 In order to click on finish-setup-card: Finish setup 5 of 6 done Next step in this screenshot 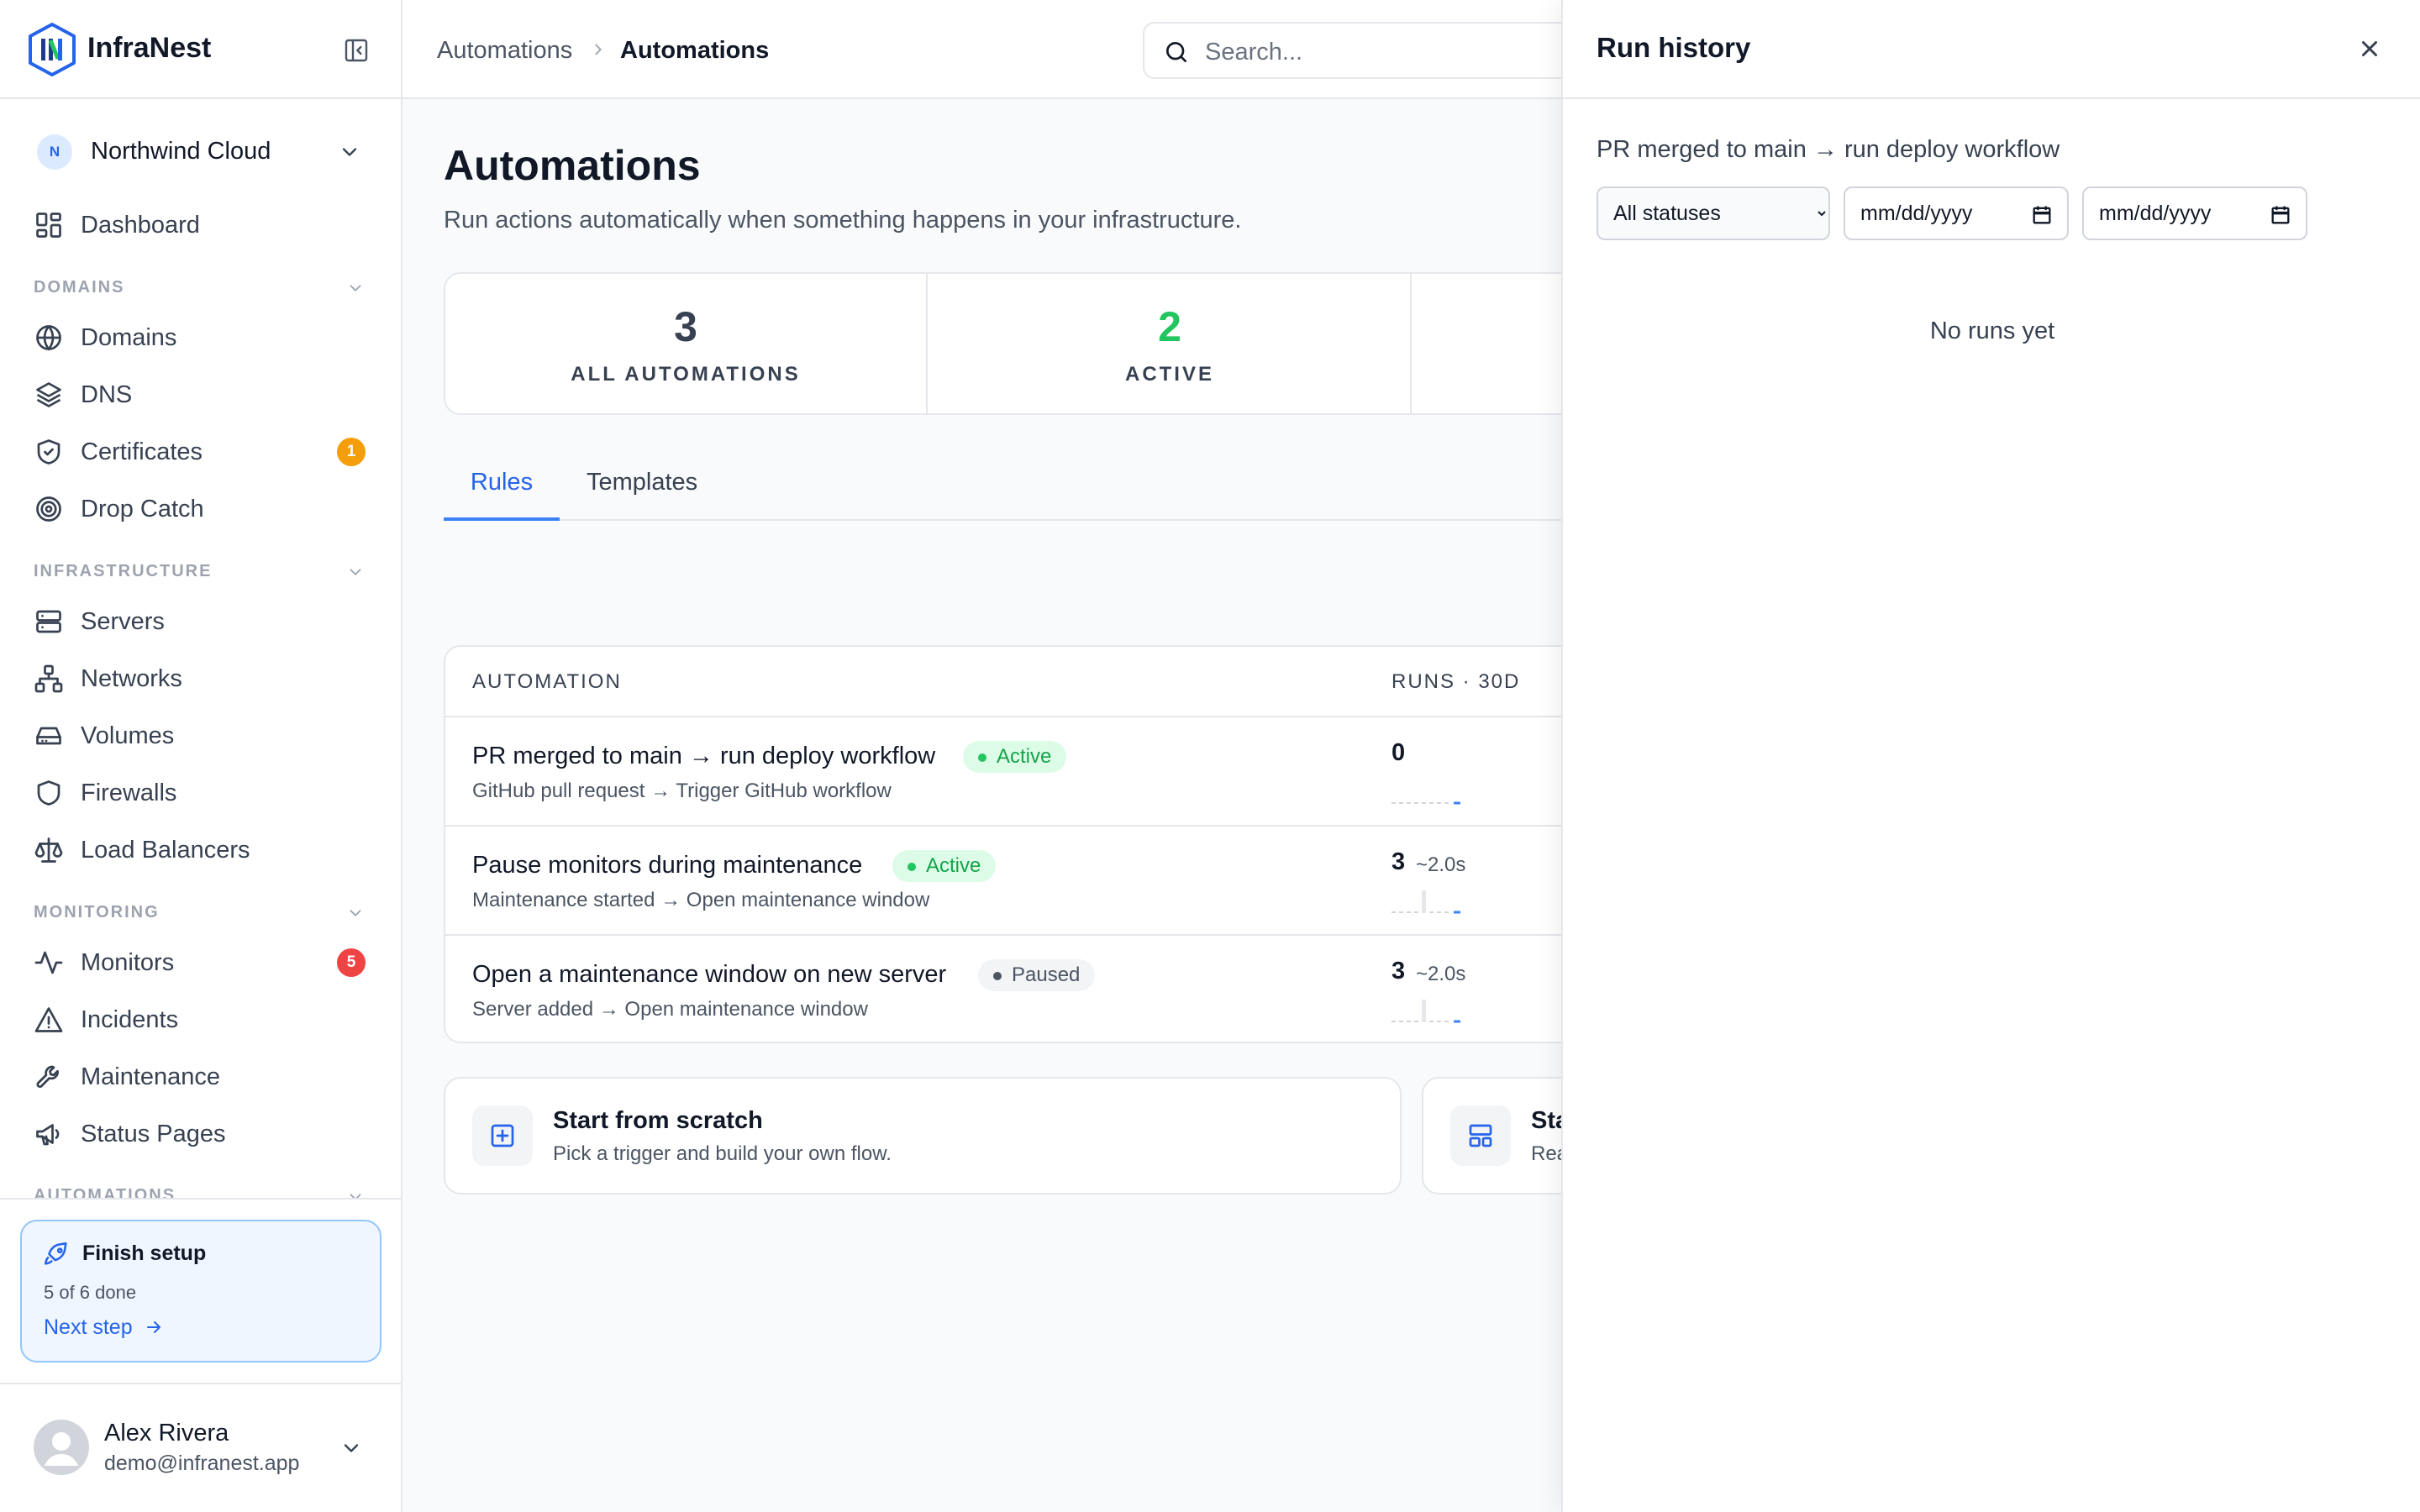, I will do `click(200, 1291)`.